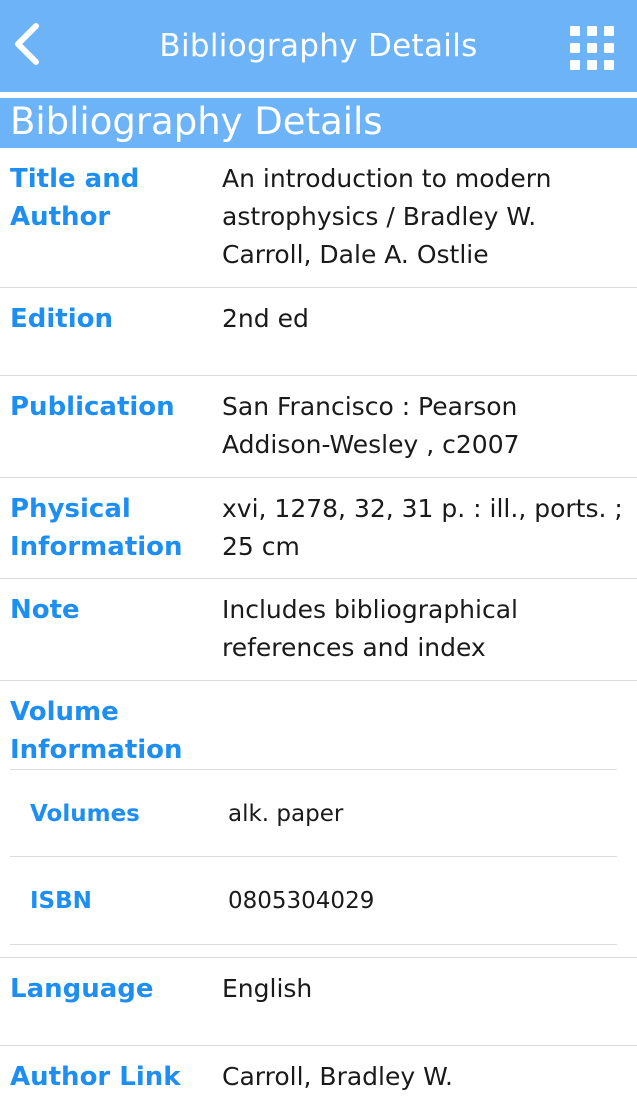 The image size is (637, 1101). What do you see at coordinates (318, 332) in the screenshot?
I see `detail-row-edition: Edition 2nd ed` at bounding box center [318, 332].